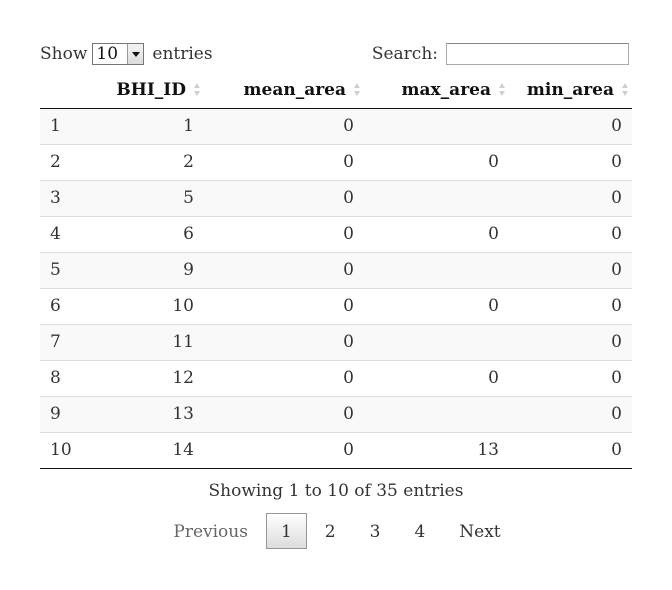 The height and width of the screenshot is (590, 672). What do you see at coordinates (375, 531) in the screenshot?
I see `page-button-3: 3` at bounding box center [375, 531].